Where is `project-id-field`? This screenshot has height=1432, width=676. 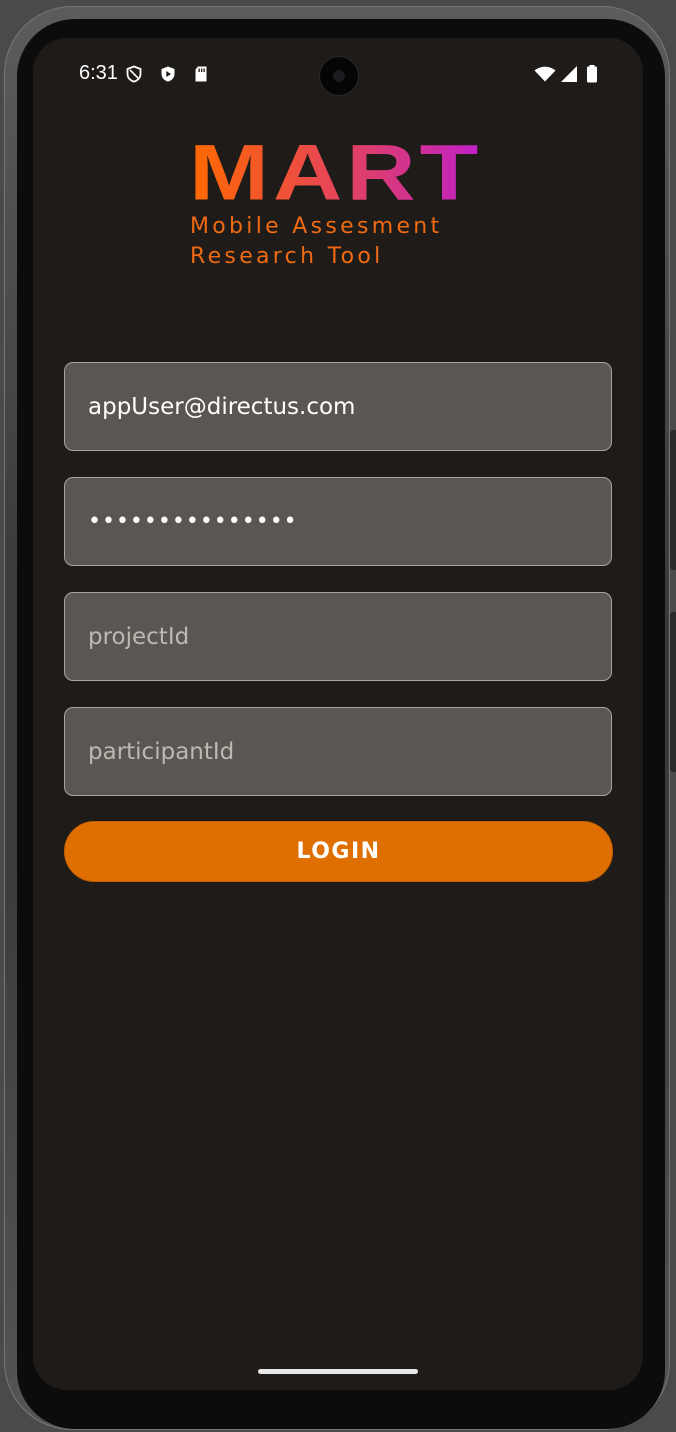
project-id-field is located at coordinates (338, 636).